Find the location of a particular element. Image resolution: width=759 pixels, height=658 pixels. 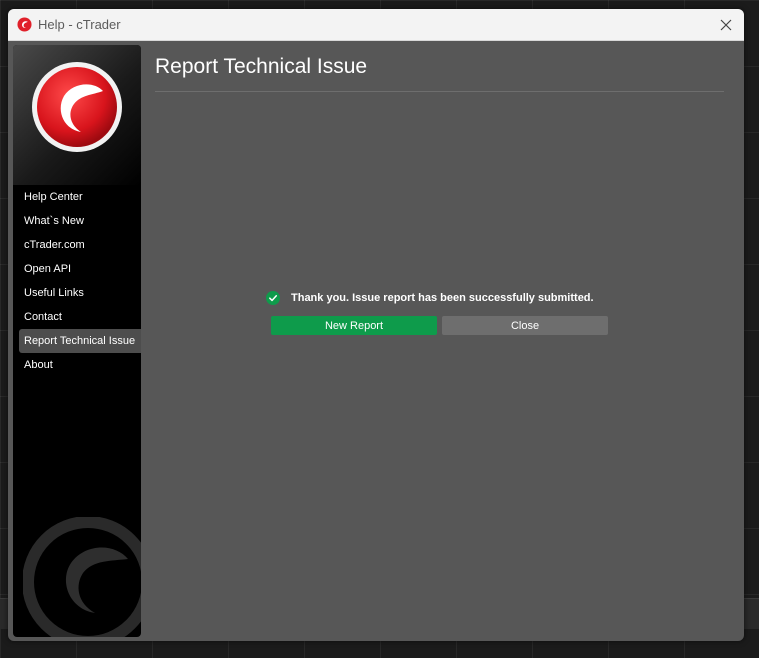

page-title: Report Technical Issue is located at coordinates (261, 66).